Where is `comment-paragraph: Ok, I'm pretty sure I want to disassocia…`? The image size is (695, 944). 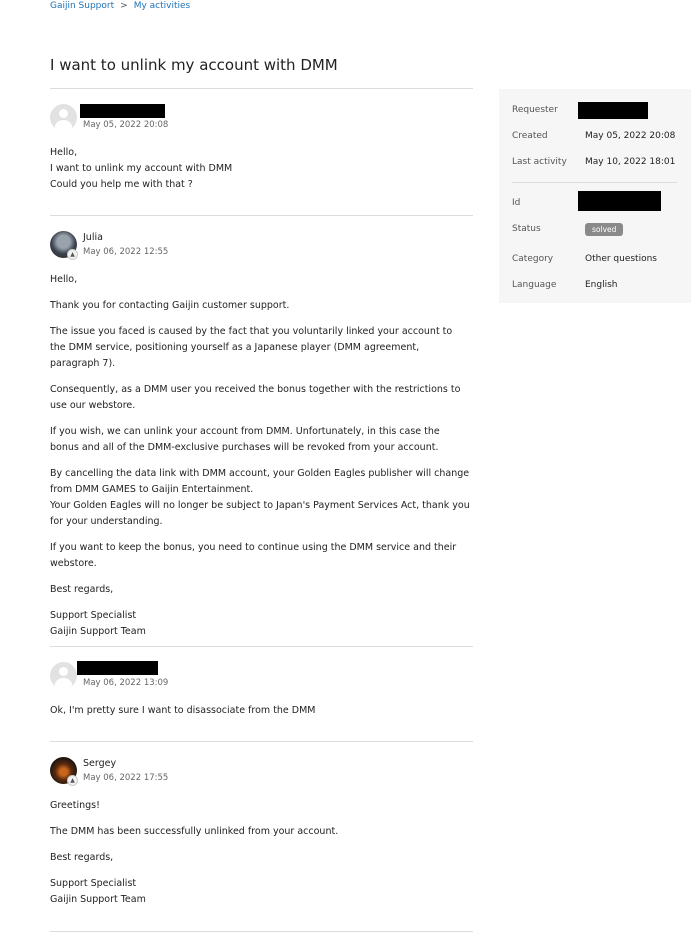 comment-paragraph: Ok, I'm pretty sure I want to disassocia… is located at coordinates (183, 710).